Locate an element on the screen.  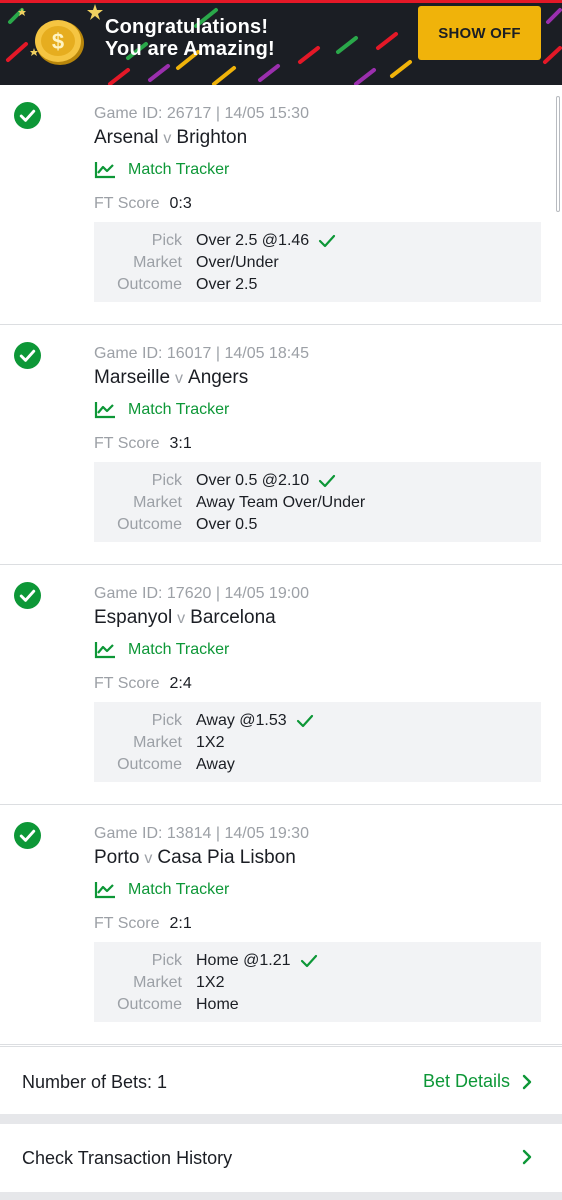
game-id: Game ID: 16017 | 14/05 18:45 is located at coordinates (201, 353).